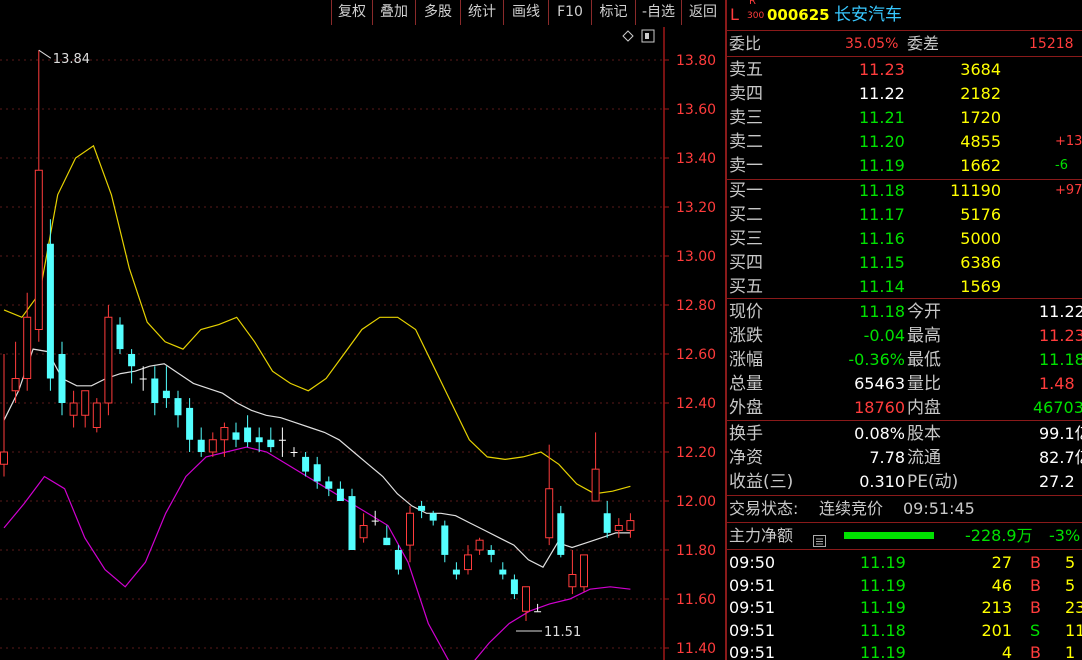 Image resolution: width=1082 pixels, height=660 pixels. I want to click on back-button: 返回, so click(702, 12).